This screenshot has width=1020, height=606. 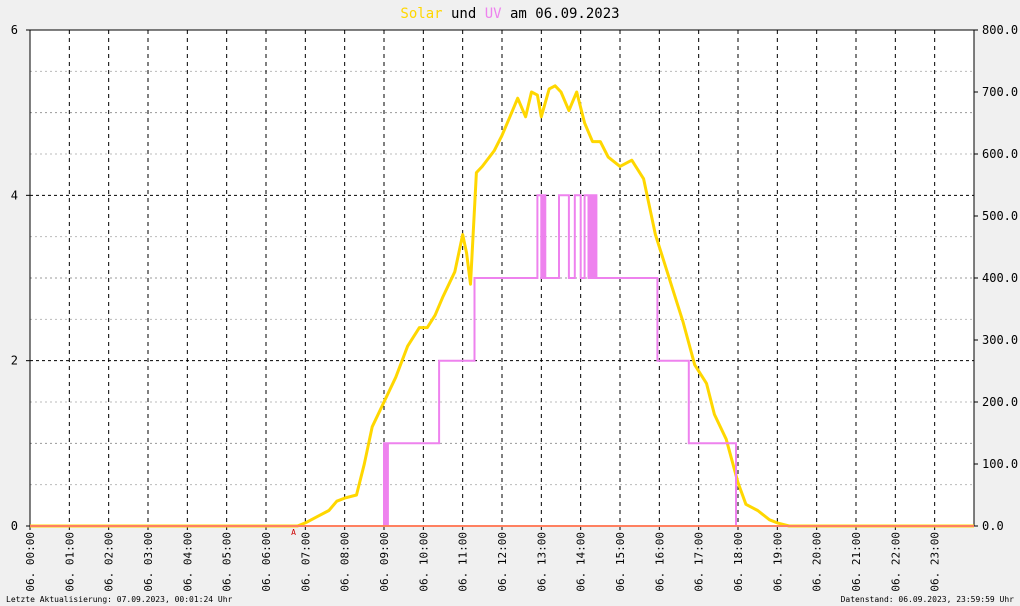 I want to click on x-tick-label: 06. 09:00, so click(x=384, y=562).